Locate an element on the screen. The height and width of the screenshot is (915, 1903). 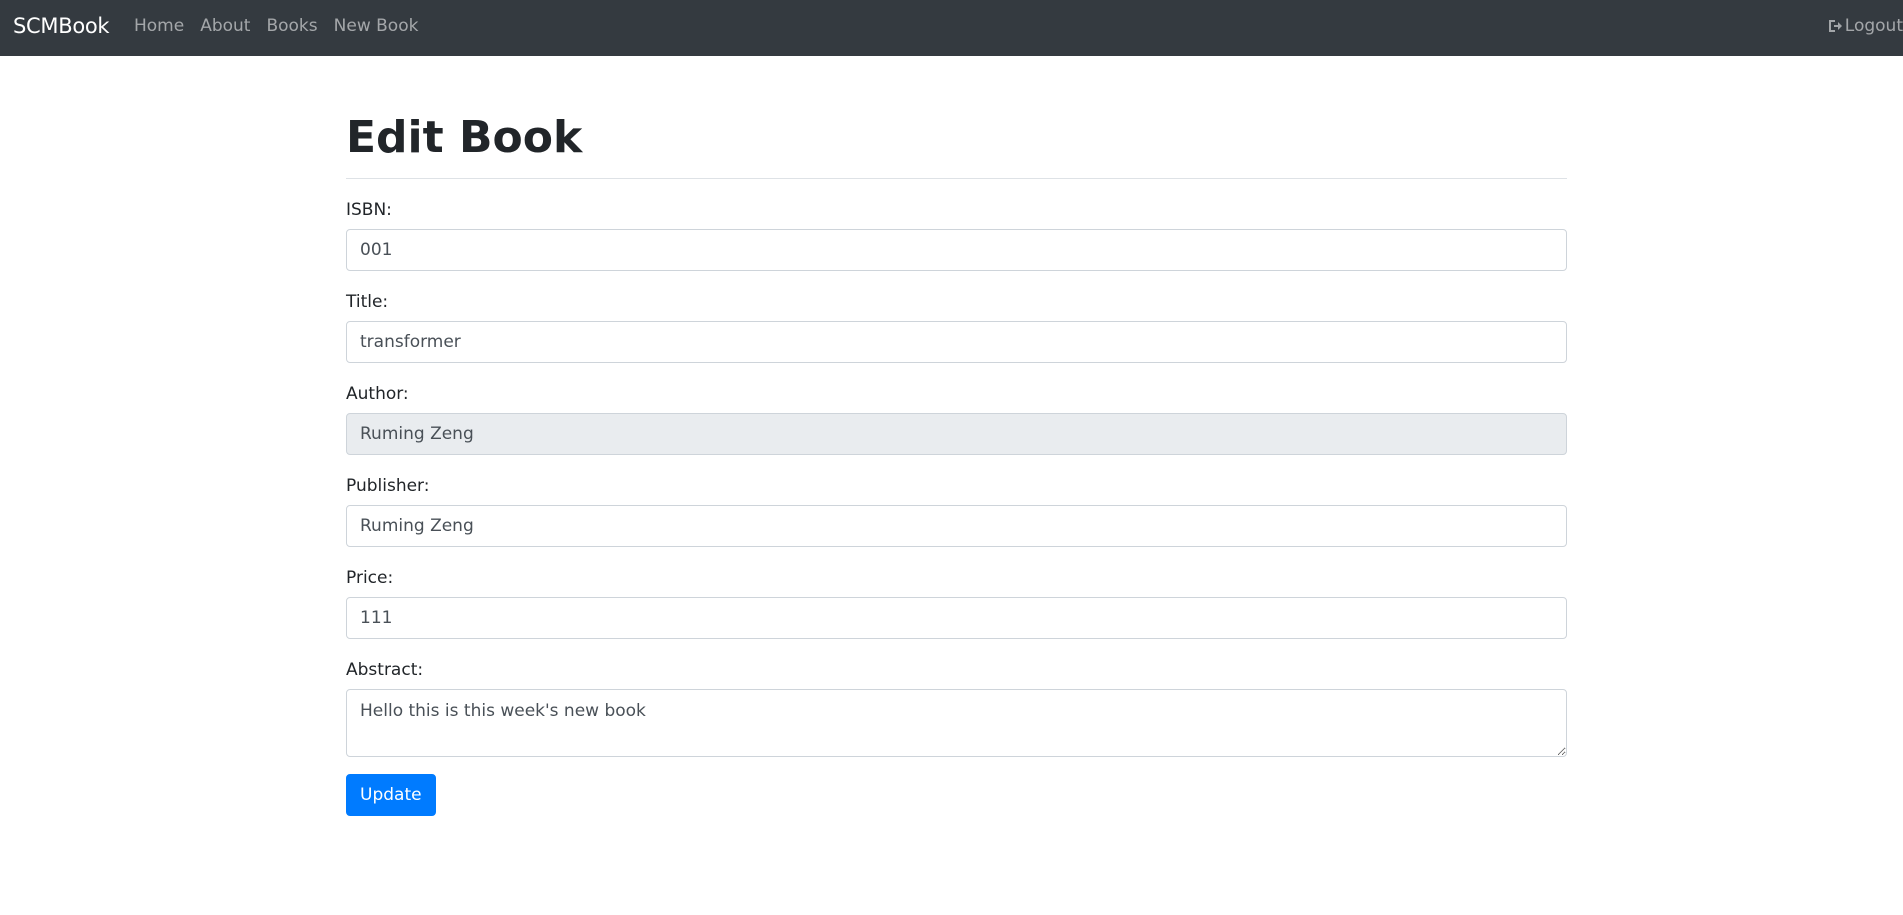
top-navbar: SCMBook Home About Books New Book Logout is located at coordinates (951, 28).